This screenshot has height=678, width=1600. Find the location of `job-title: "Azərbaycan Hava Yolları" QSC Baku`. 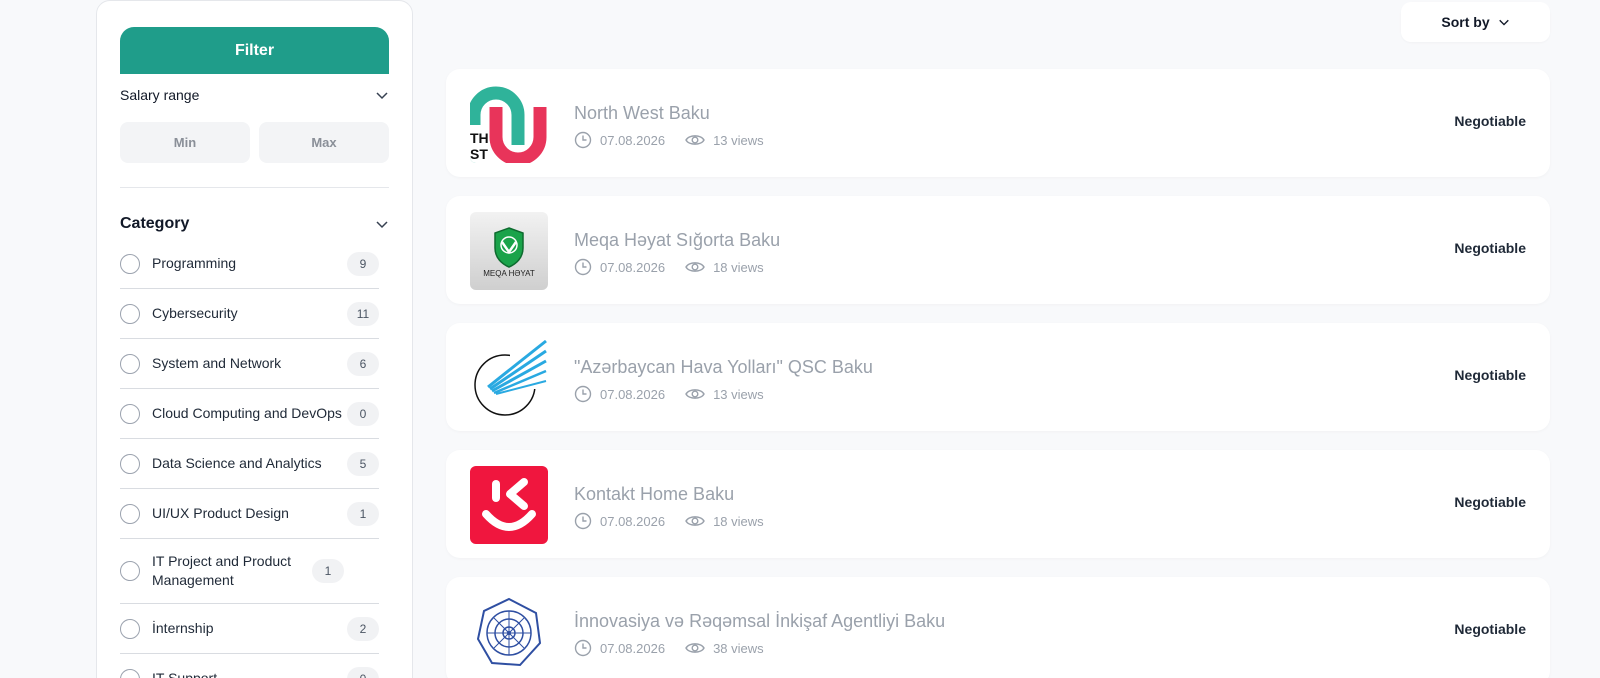

job-title: "Azərbaycan Hava Yolları" QSC Baku is located at coordinates (723, 367).